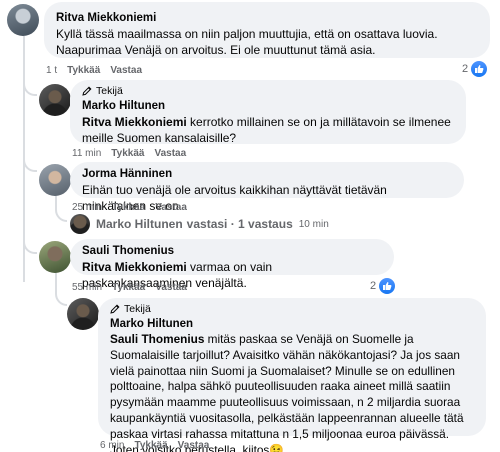 This screenshot has width=500, height=452. Describe the element at coordinates (112, 445) in the screenshot. I see `comment-time: 6 min` at that location.